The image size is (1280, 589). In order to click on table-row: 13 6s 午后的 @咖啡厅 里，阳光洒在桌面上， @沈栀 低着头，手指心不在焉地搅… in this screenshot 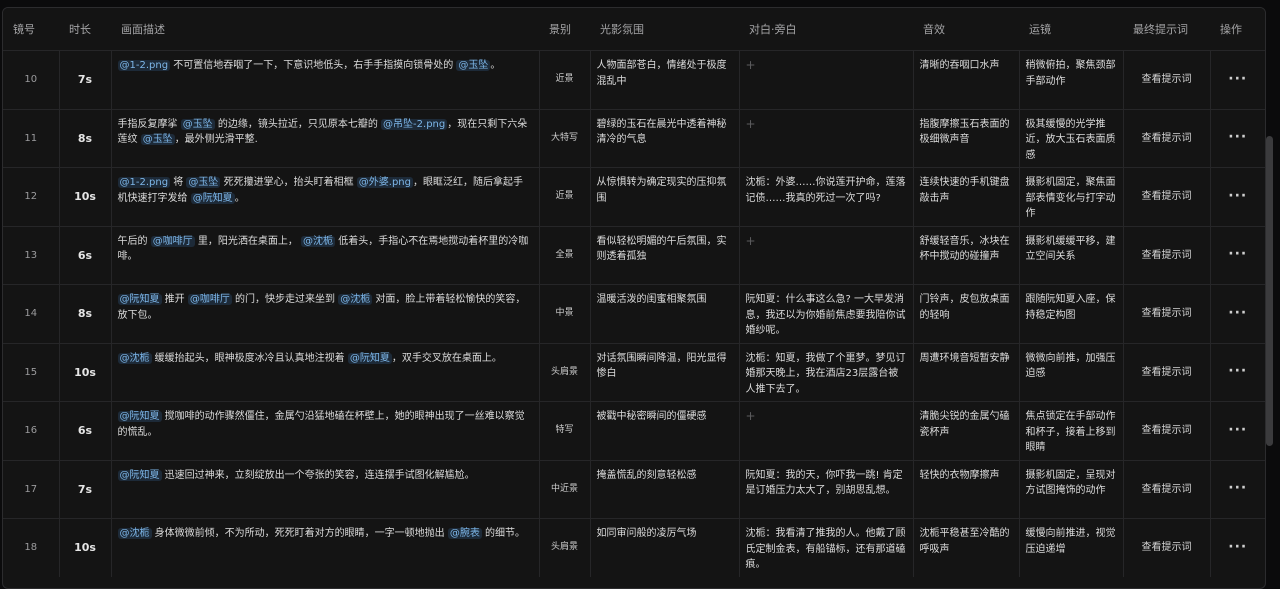, I will do `click(634, 255)`.